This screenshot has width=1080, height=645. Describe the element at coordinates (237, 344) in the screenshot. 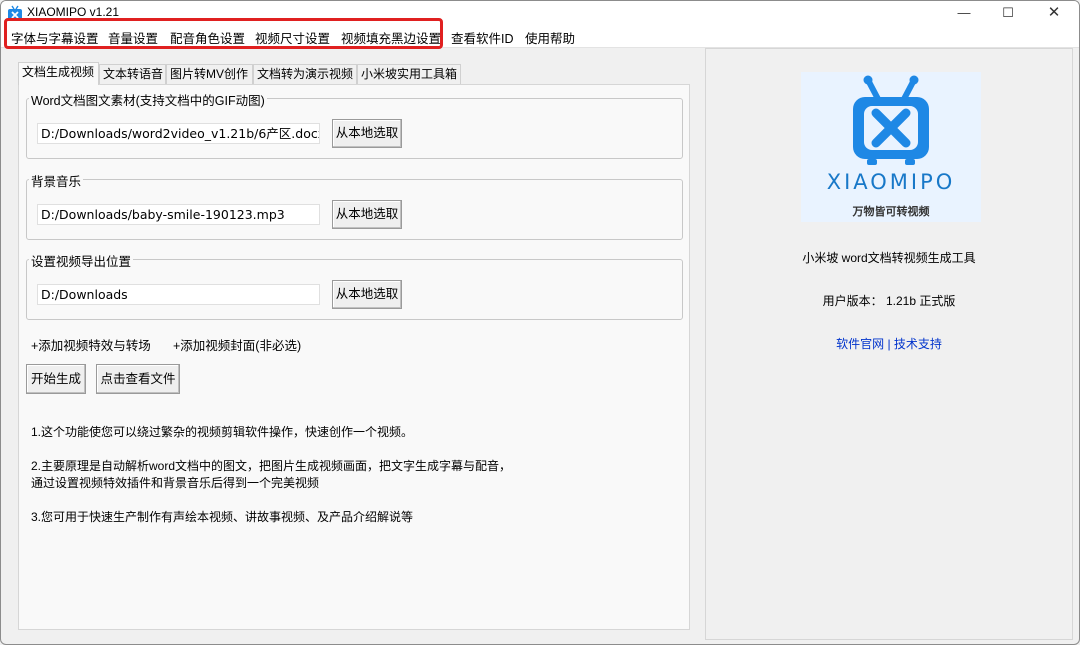

I see `add-cover-link: +添加视频封面(非必选)` at that location.